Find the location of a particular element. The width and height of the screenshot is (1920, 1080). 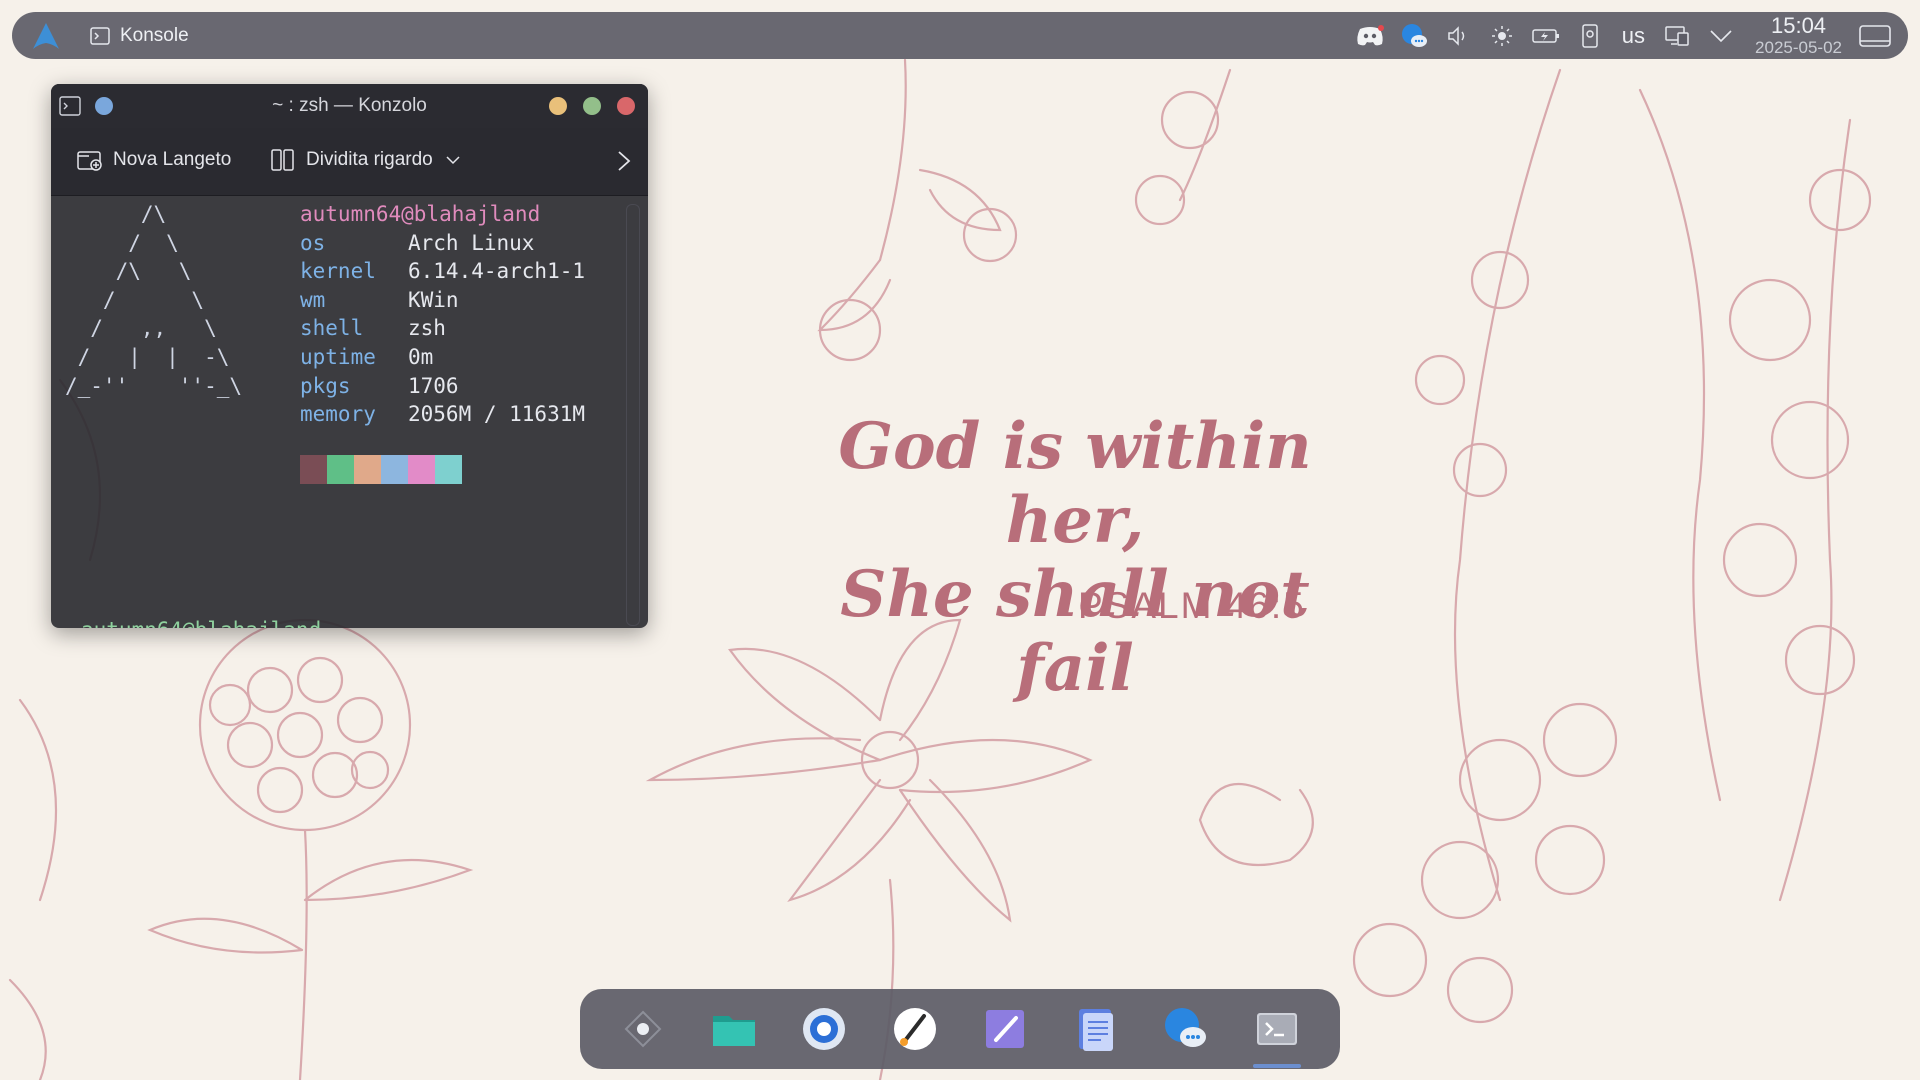

fetch-key: kernel is located at coordinates (338, 271).